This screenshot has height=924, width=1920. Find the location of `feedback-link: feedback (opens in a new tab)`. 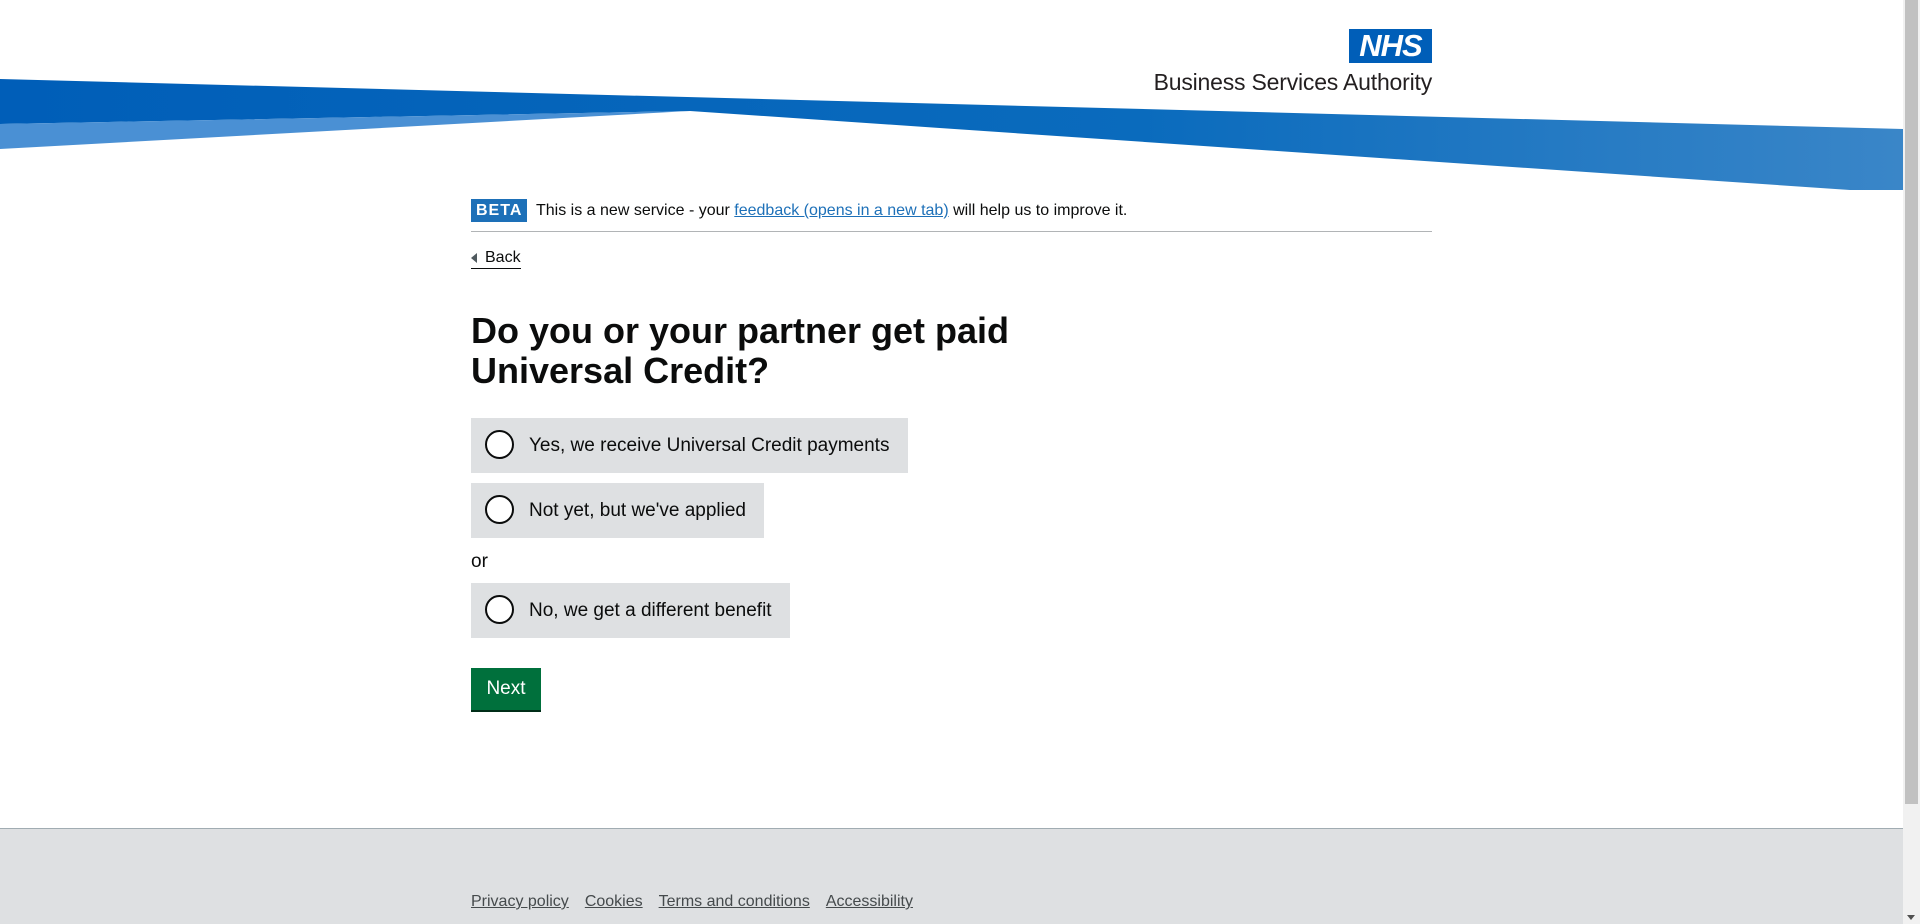

feedback-link: feedback (opens in a new tab) is located at coordinates (841, 210).